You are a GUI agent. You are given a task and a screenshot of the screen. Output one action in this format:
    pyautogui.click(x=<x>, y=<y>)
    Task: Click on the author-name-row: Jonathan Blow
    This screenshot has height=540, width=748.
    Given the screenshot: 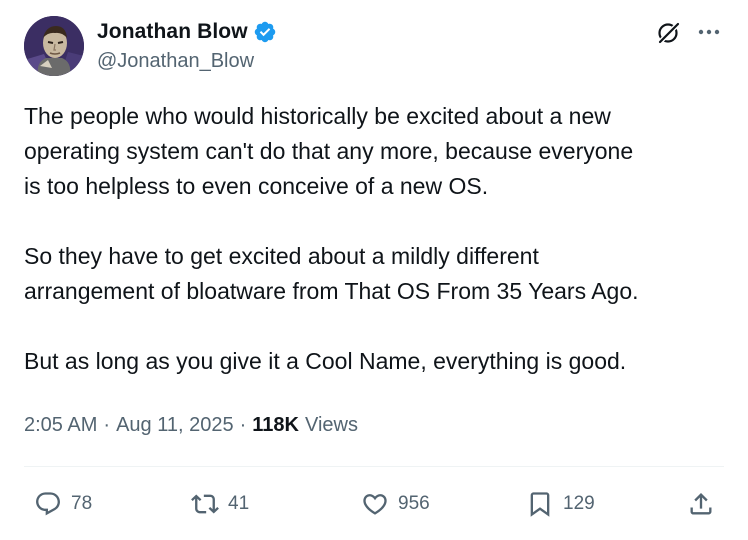 What is the action you would take?
    pyautogui.click(x=187, y=32)
    